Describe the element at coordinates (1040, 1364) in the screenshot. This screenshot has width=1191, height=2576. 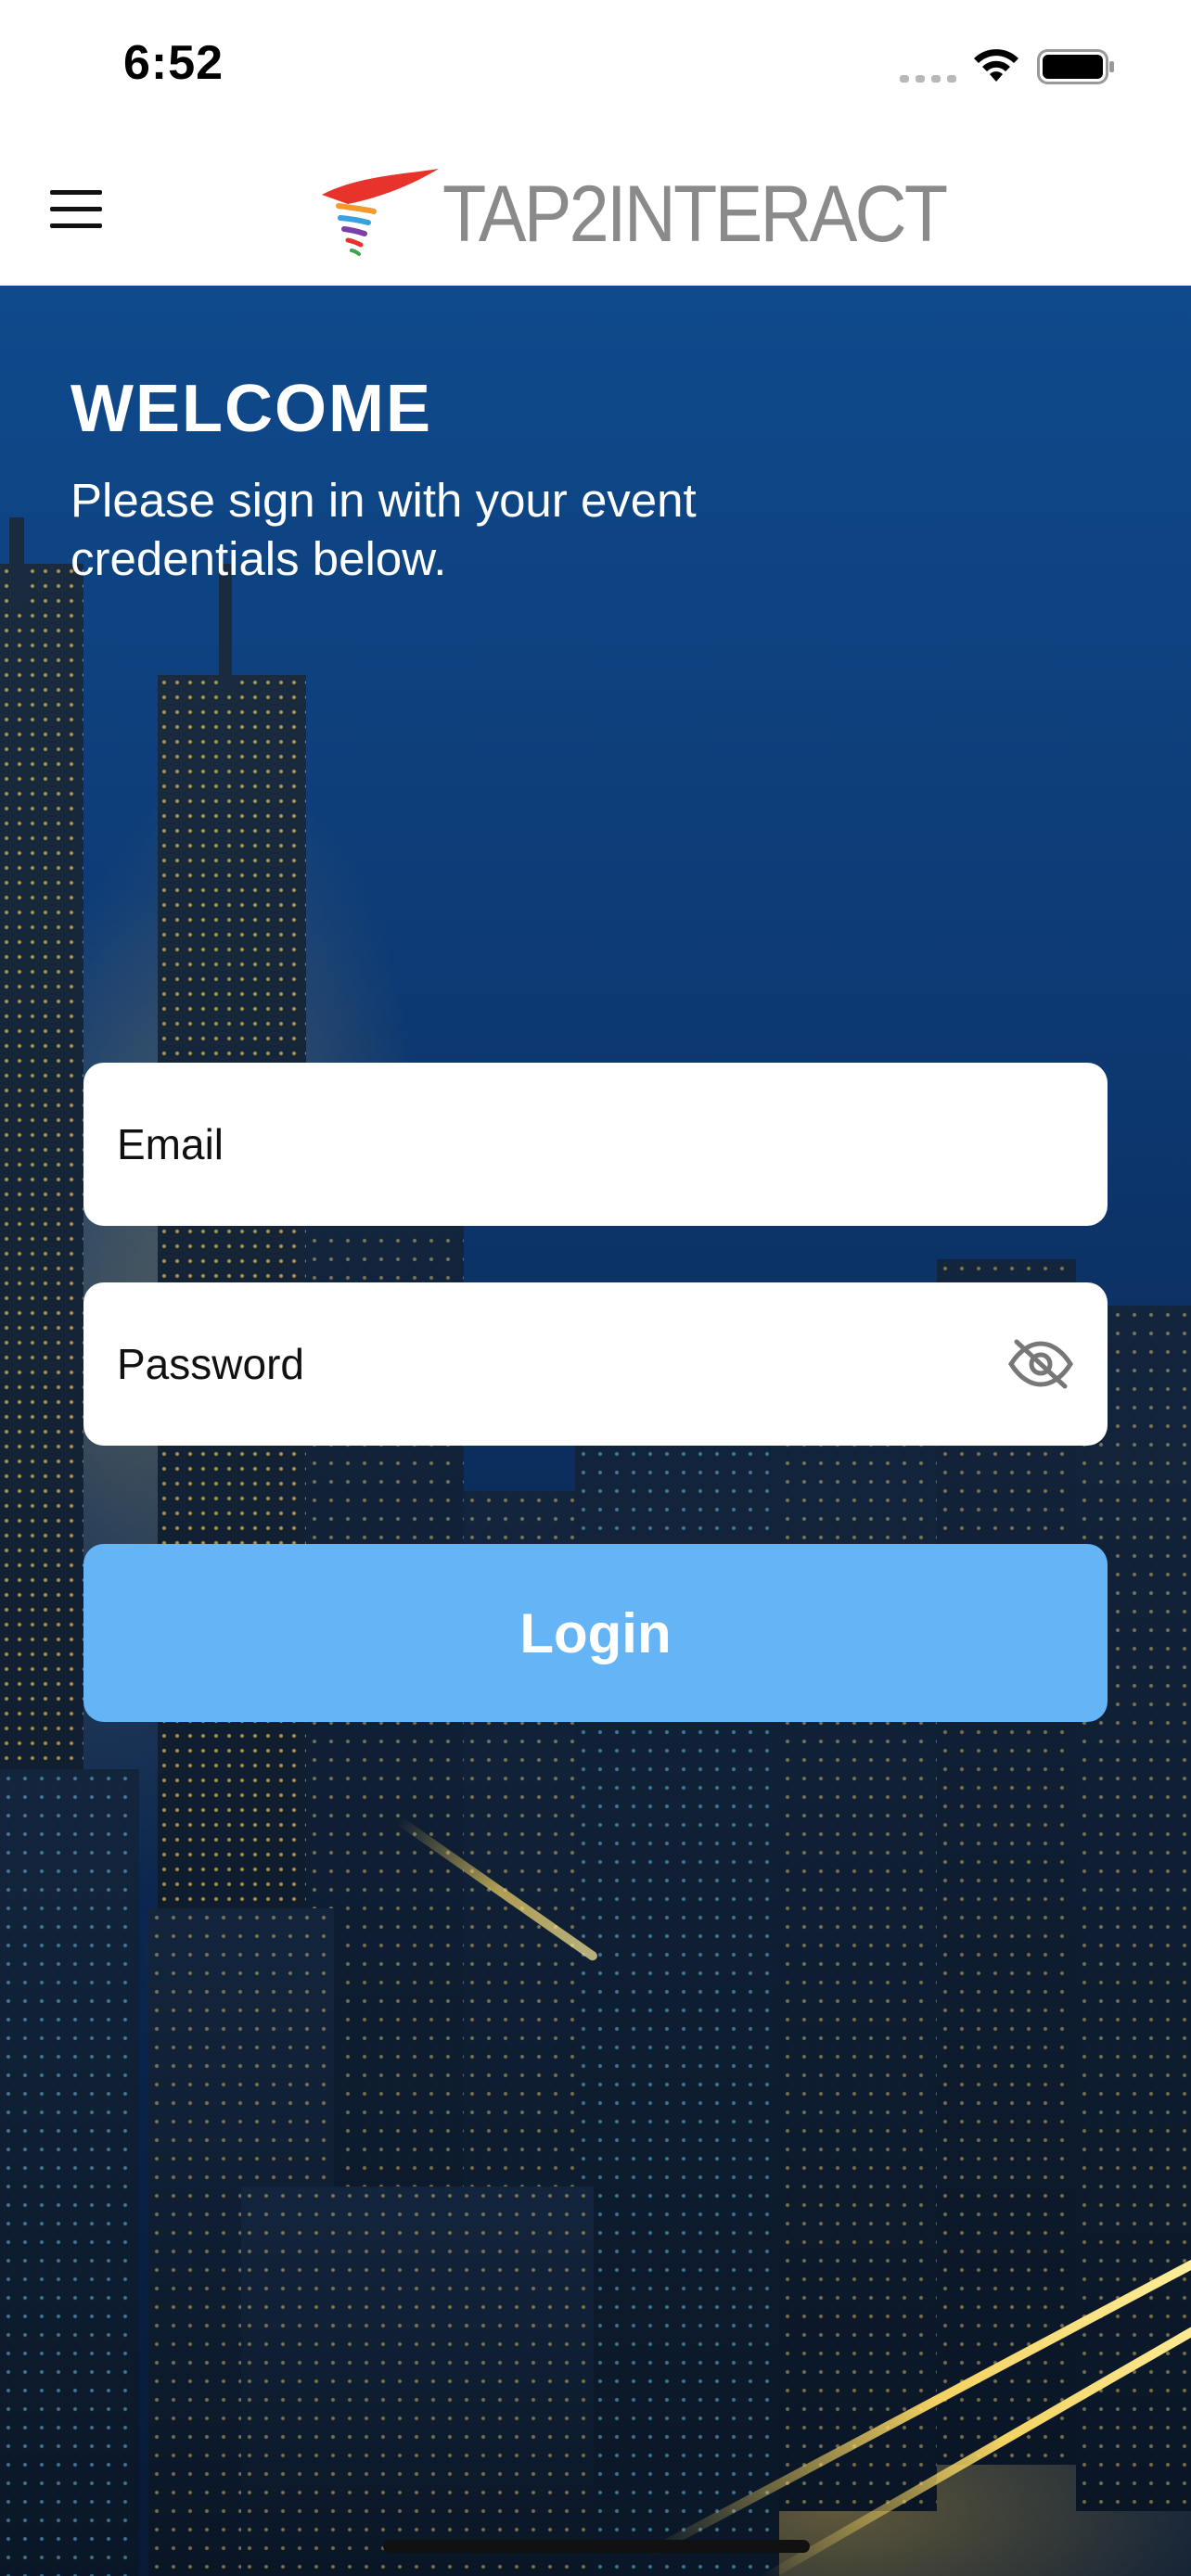
I see `eye-off-icon` at that location.